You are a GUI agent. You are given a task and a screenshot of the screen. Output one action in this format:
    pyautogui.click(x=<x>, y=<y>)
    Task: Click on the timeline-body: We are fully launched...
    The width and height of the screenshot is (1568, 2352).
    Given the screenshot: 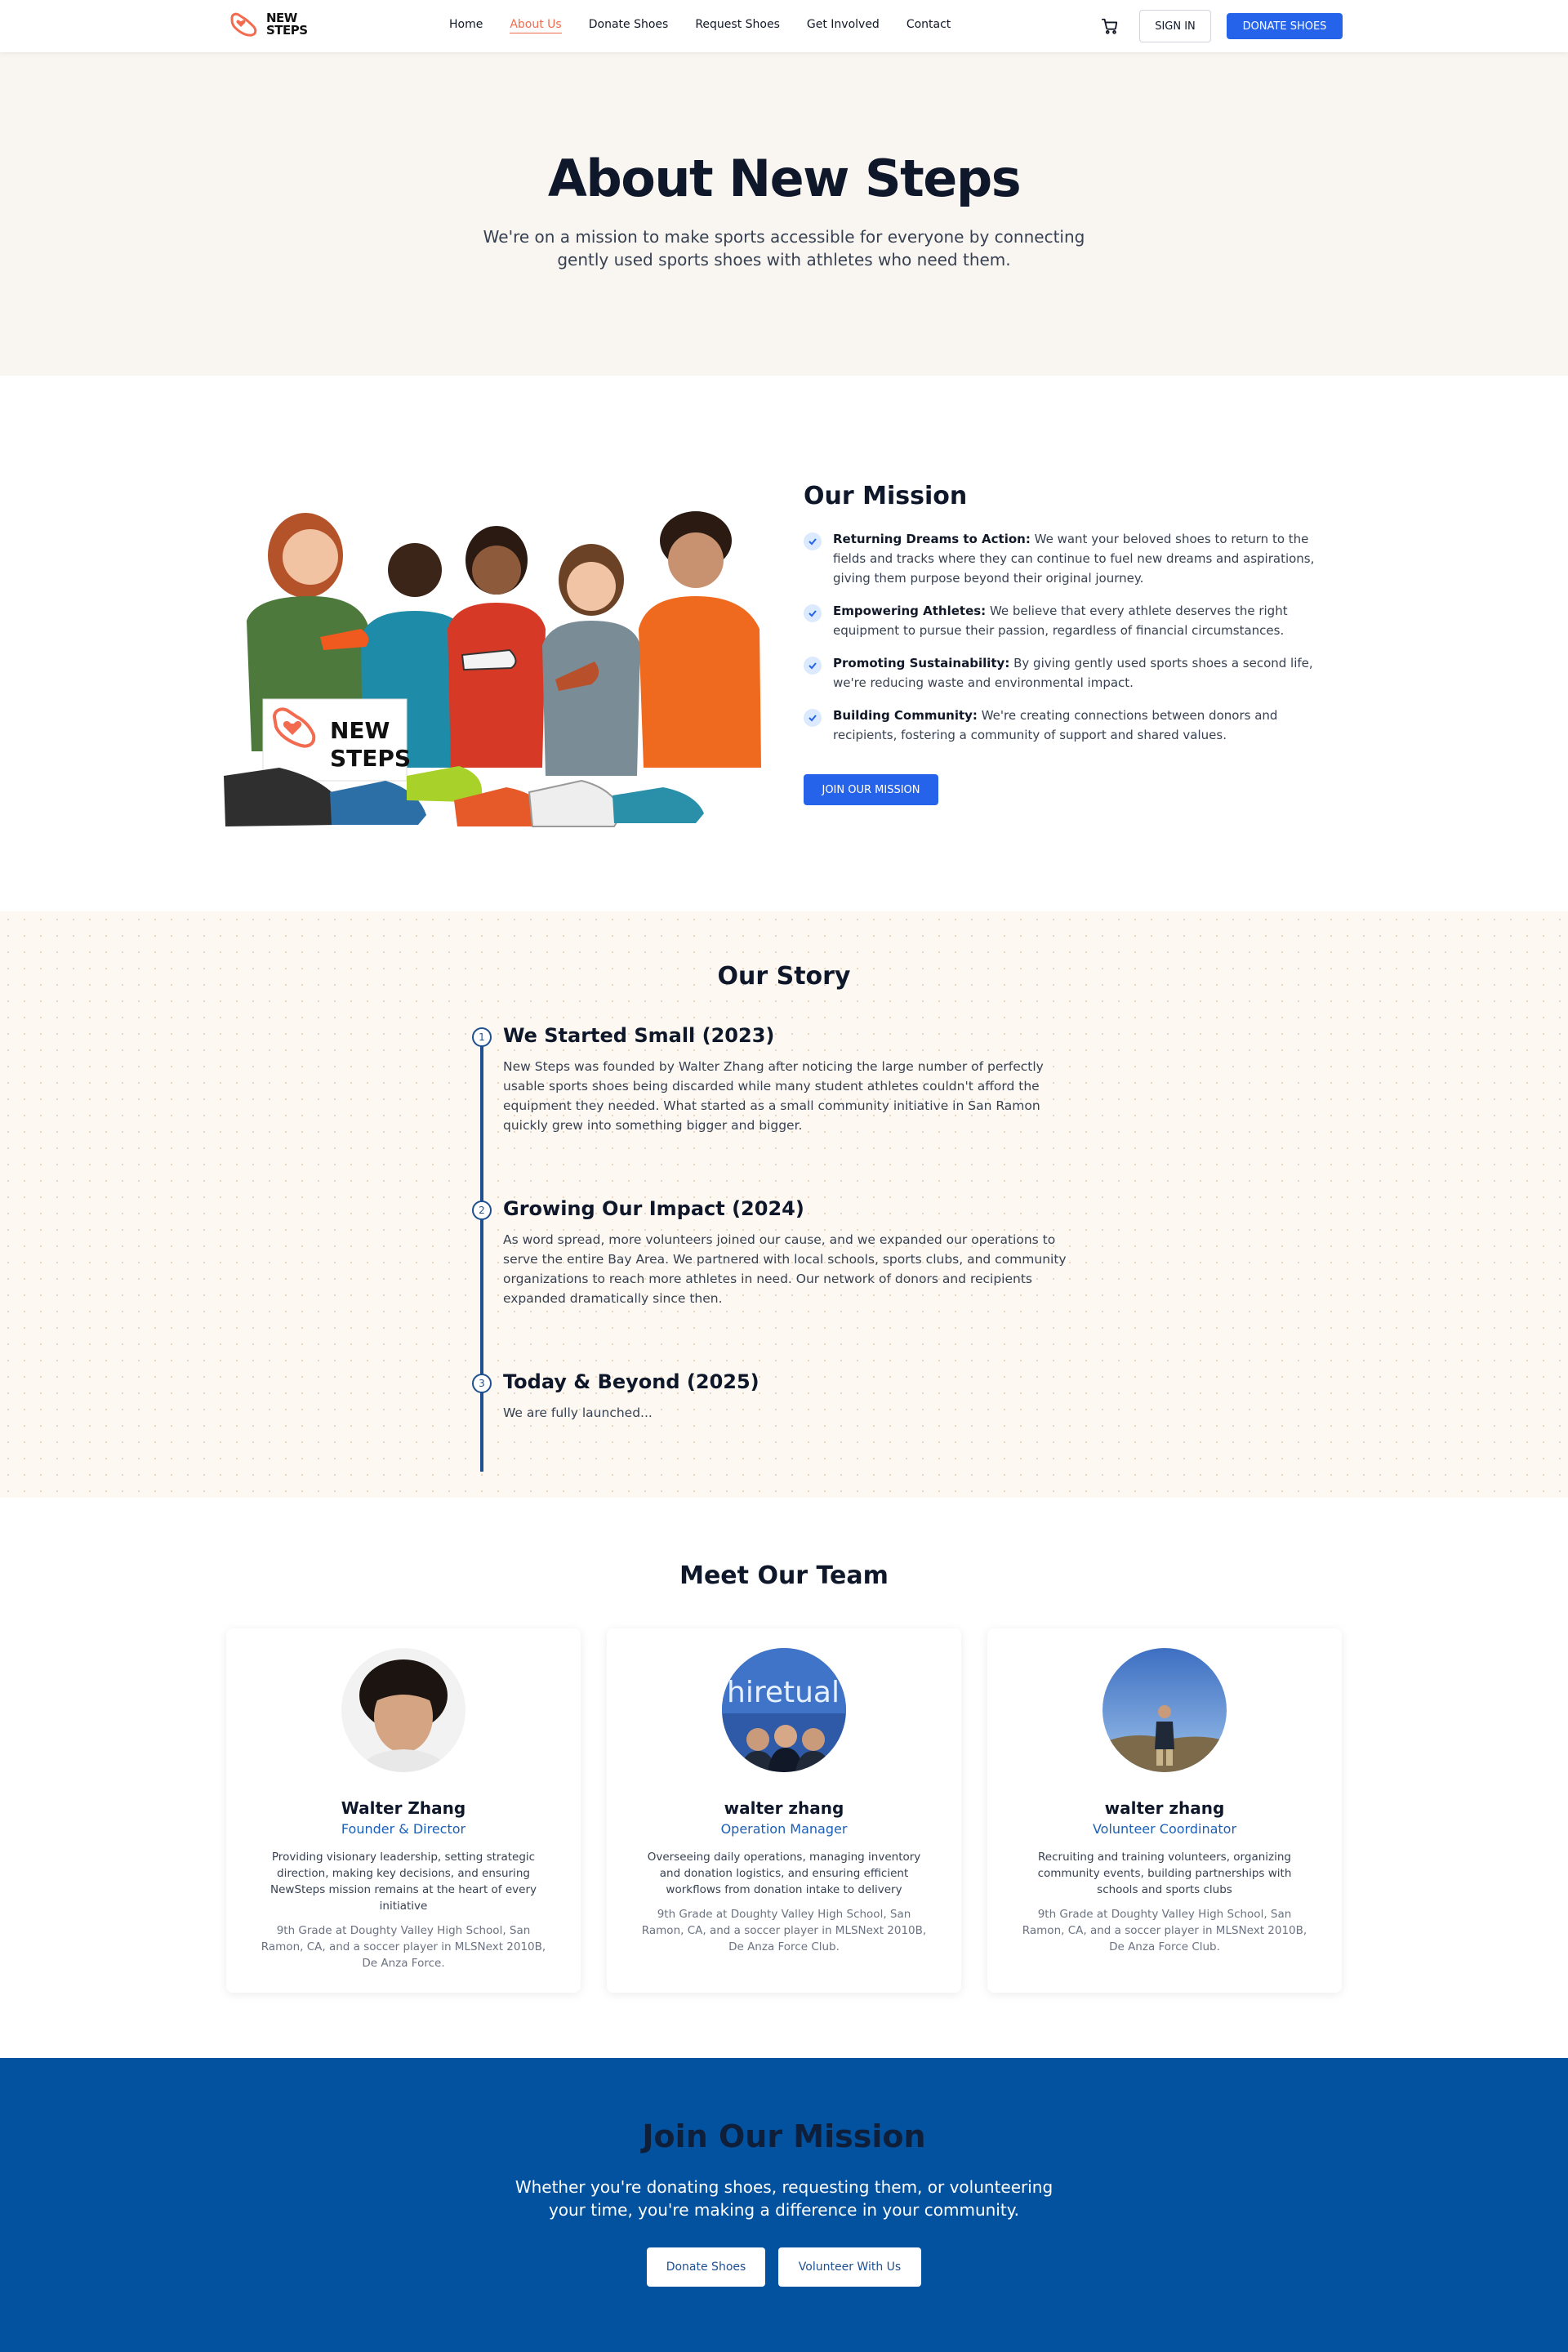 What is the action you would take?
    pyautogui.click(x=578, y=1412)
    